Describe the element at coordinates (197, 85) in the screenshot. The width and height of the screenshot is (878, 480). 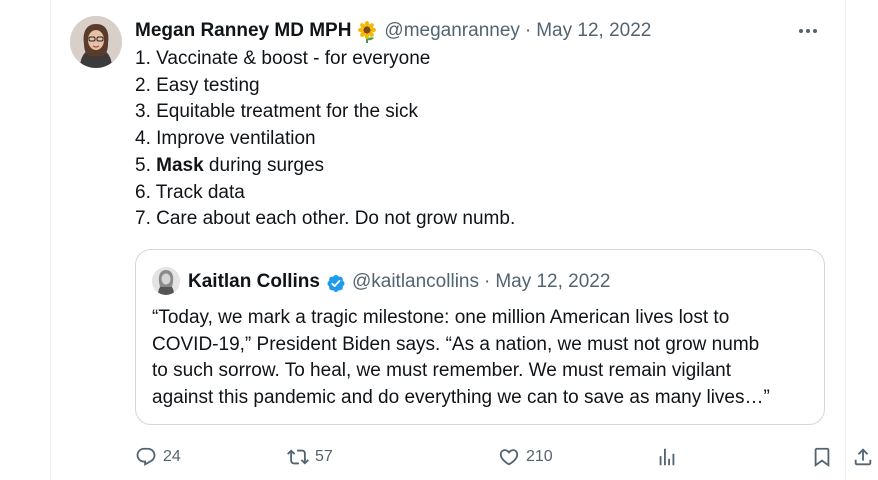
I see `tweet-line: 2. Easy testing` at that location.